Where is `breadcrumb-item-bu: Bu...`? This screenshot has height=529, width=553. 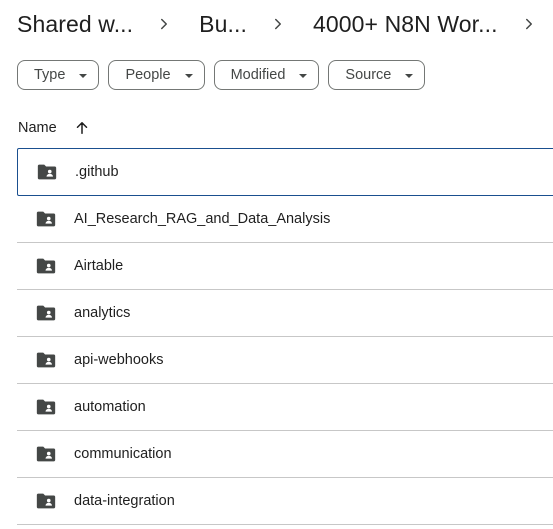
breadcrumb-item-bu: Bu... is located at coordinates (223, 24).